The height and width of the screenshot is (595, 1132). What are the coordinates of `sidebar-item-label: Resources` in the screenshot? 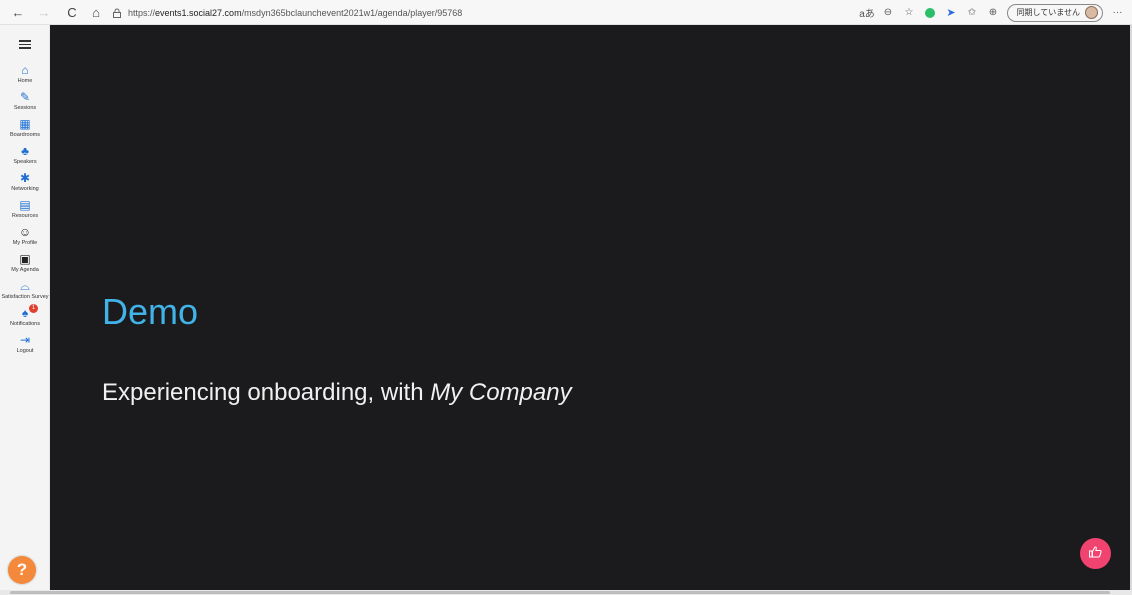 It's located at (25, 216).